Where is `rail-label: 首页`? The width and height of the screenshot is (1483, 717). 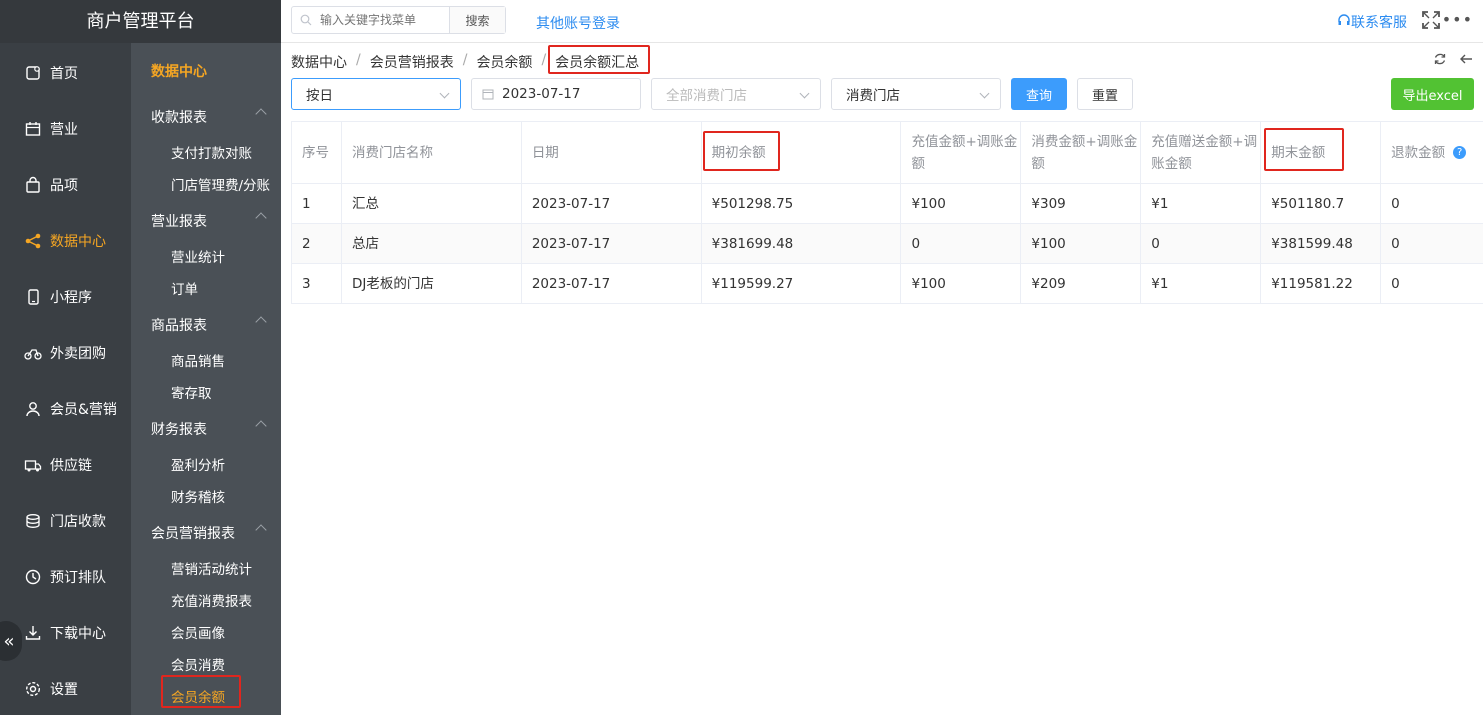 rail-label: 首页 is located at coordinates (64, 74).